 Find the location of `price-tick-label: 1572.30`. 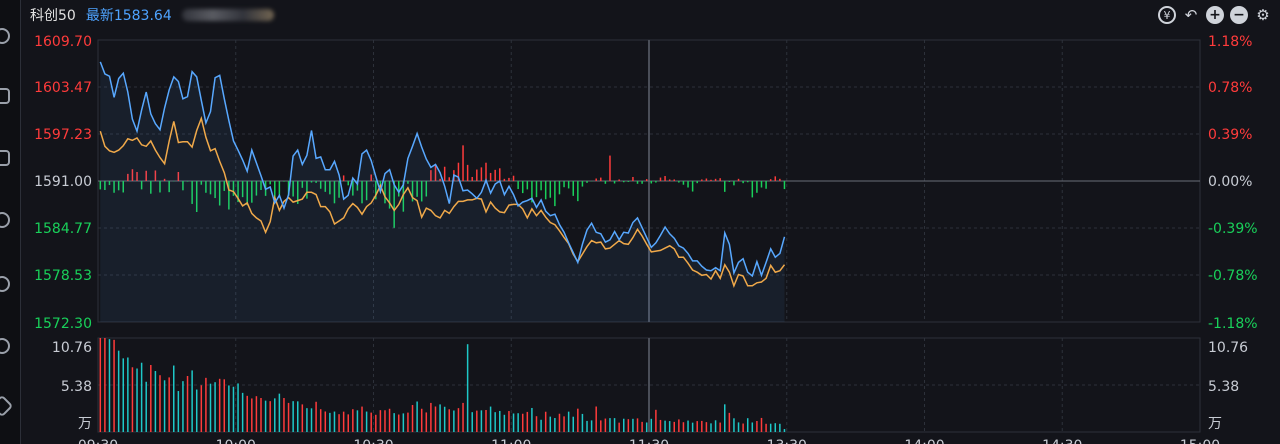

price-tick-label: 1572.30 is located at coordinates (63, 324).